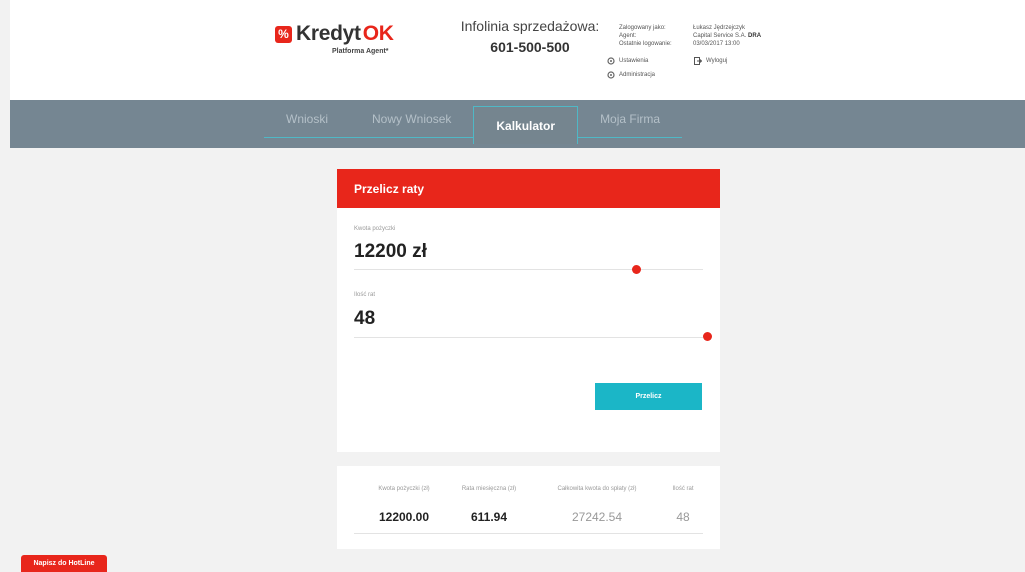 This screenshot has width=1025, height=572. What do you see at coordinates (645, 44) in the screenshot?
I see `last-login-label: Ostatnie logowanie:` at bounding box center [645, 44].